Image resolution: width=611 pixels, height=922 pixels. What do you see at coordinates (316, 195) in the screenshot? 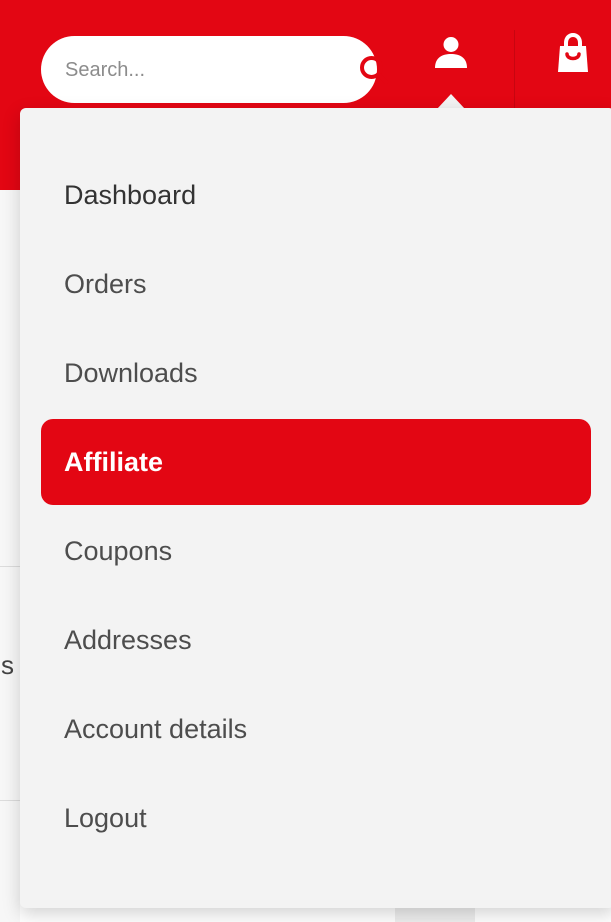
I see `menu-item-dashboard: Dashboard` at bounding box center [316, 195].